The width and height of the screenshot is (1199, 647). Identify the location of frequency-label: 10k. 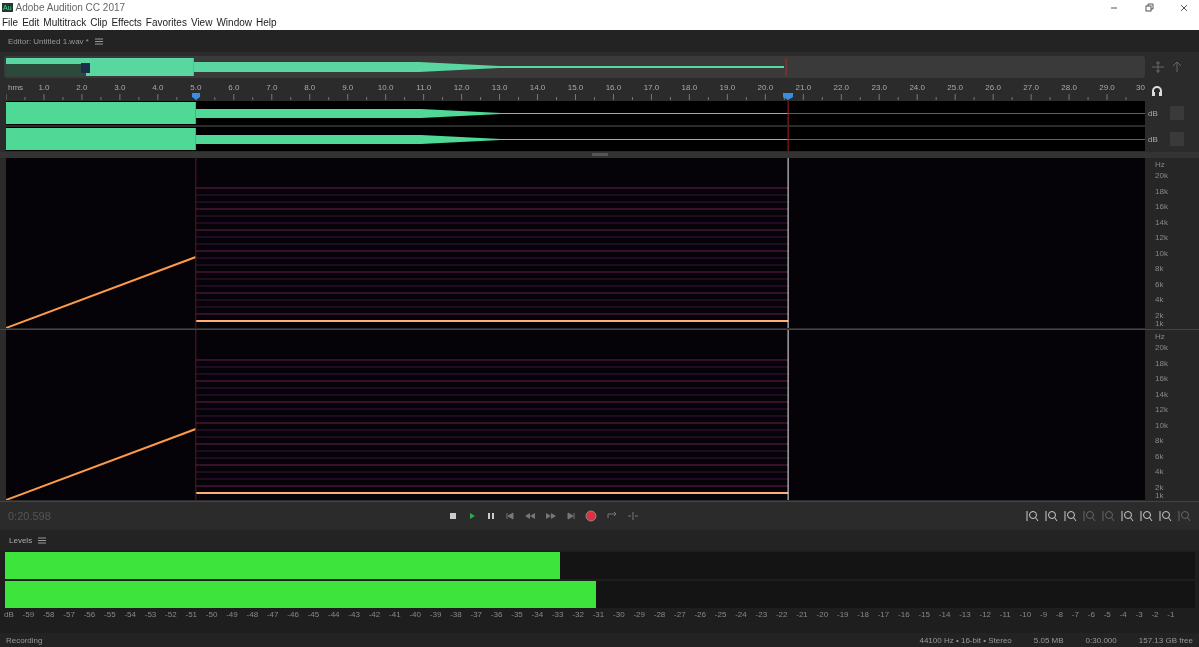
(1161, 425).